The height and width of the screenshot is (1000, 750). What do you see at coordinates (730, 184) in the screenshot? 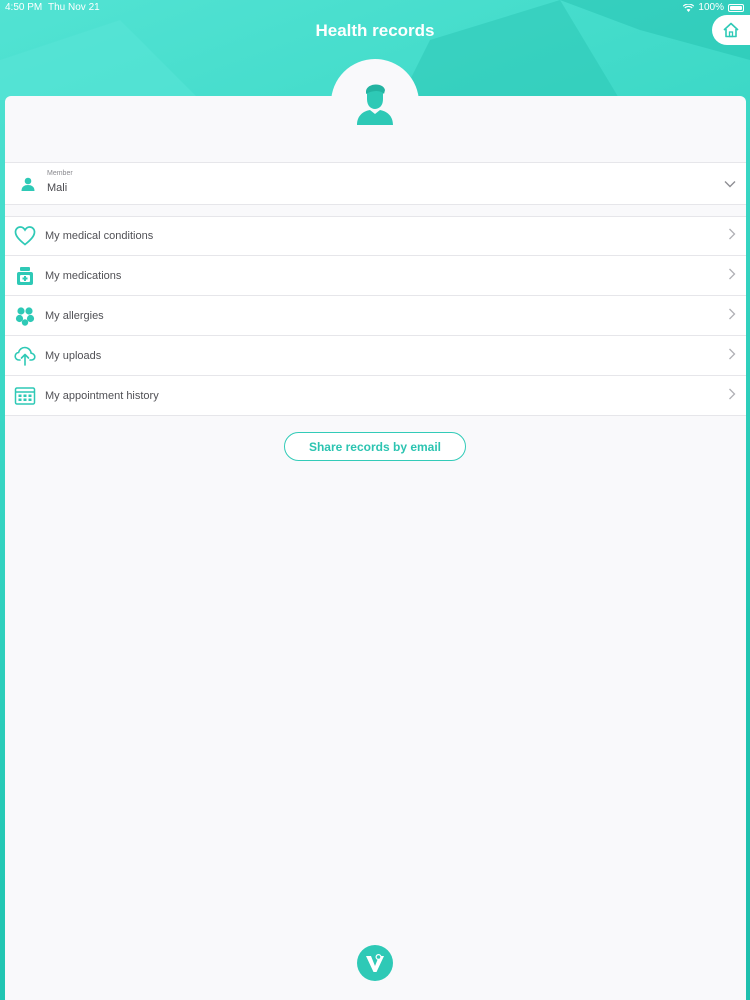
I see `chevron-down-icon` at bounding box center [730, 184].